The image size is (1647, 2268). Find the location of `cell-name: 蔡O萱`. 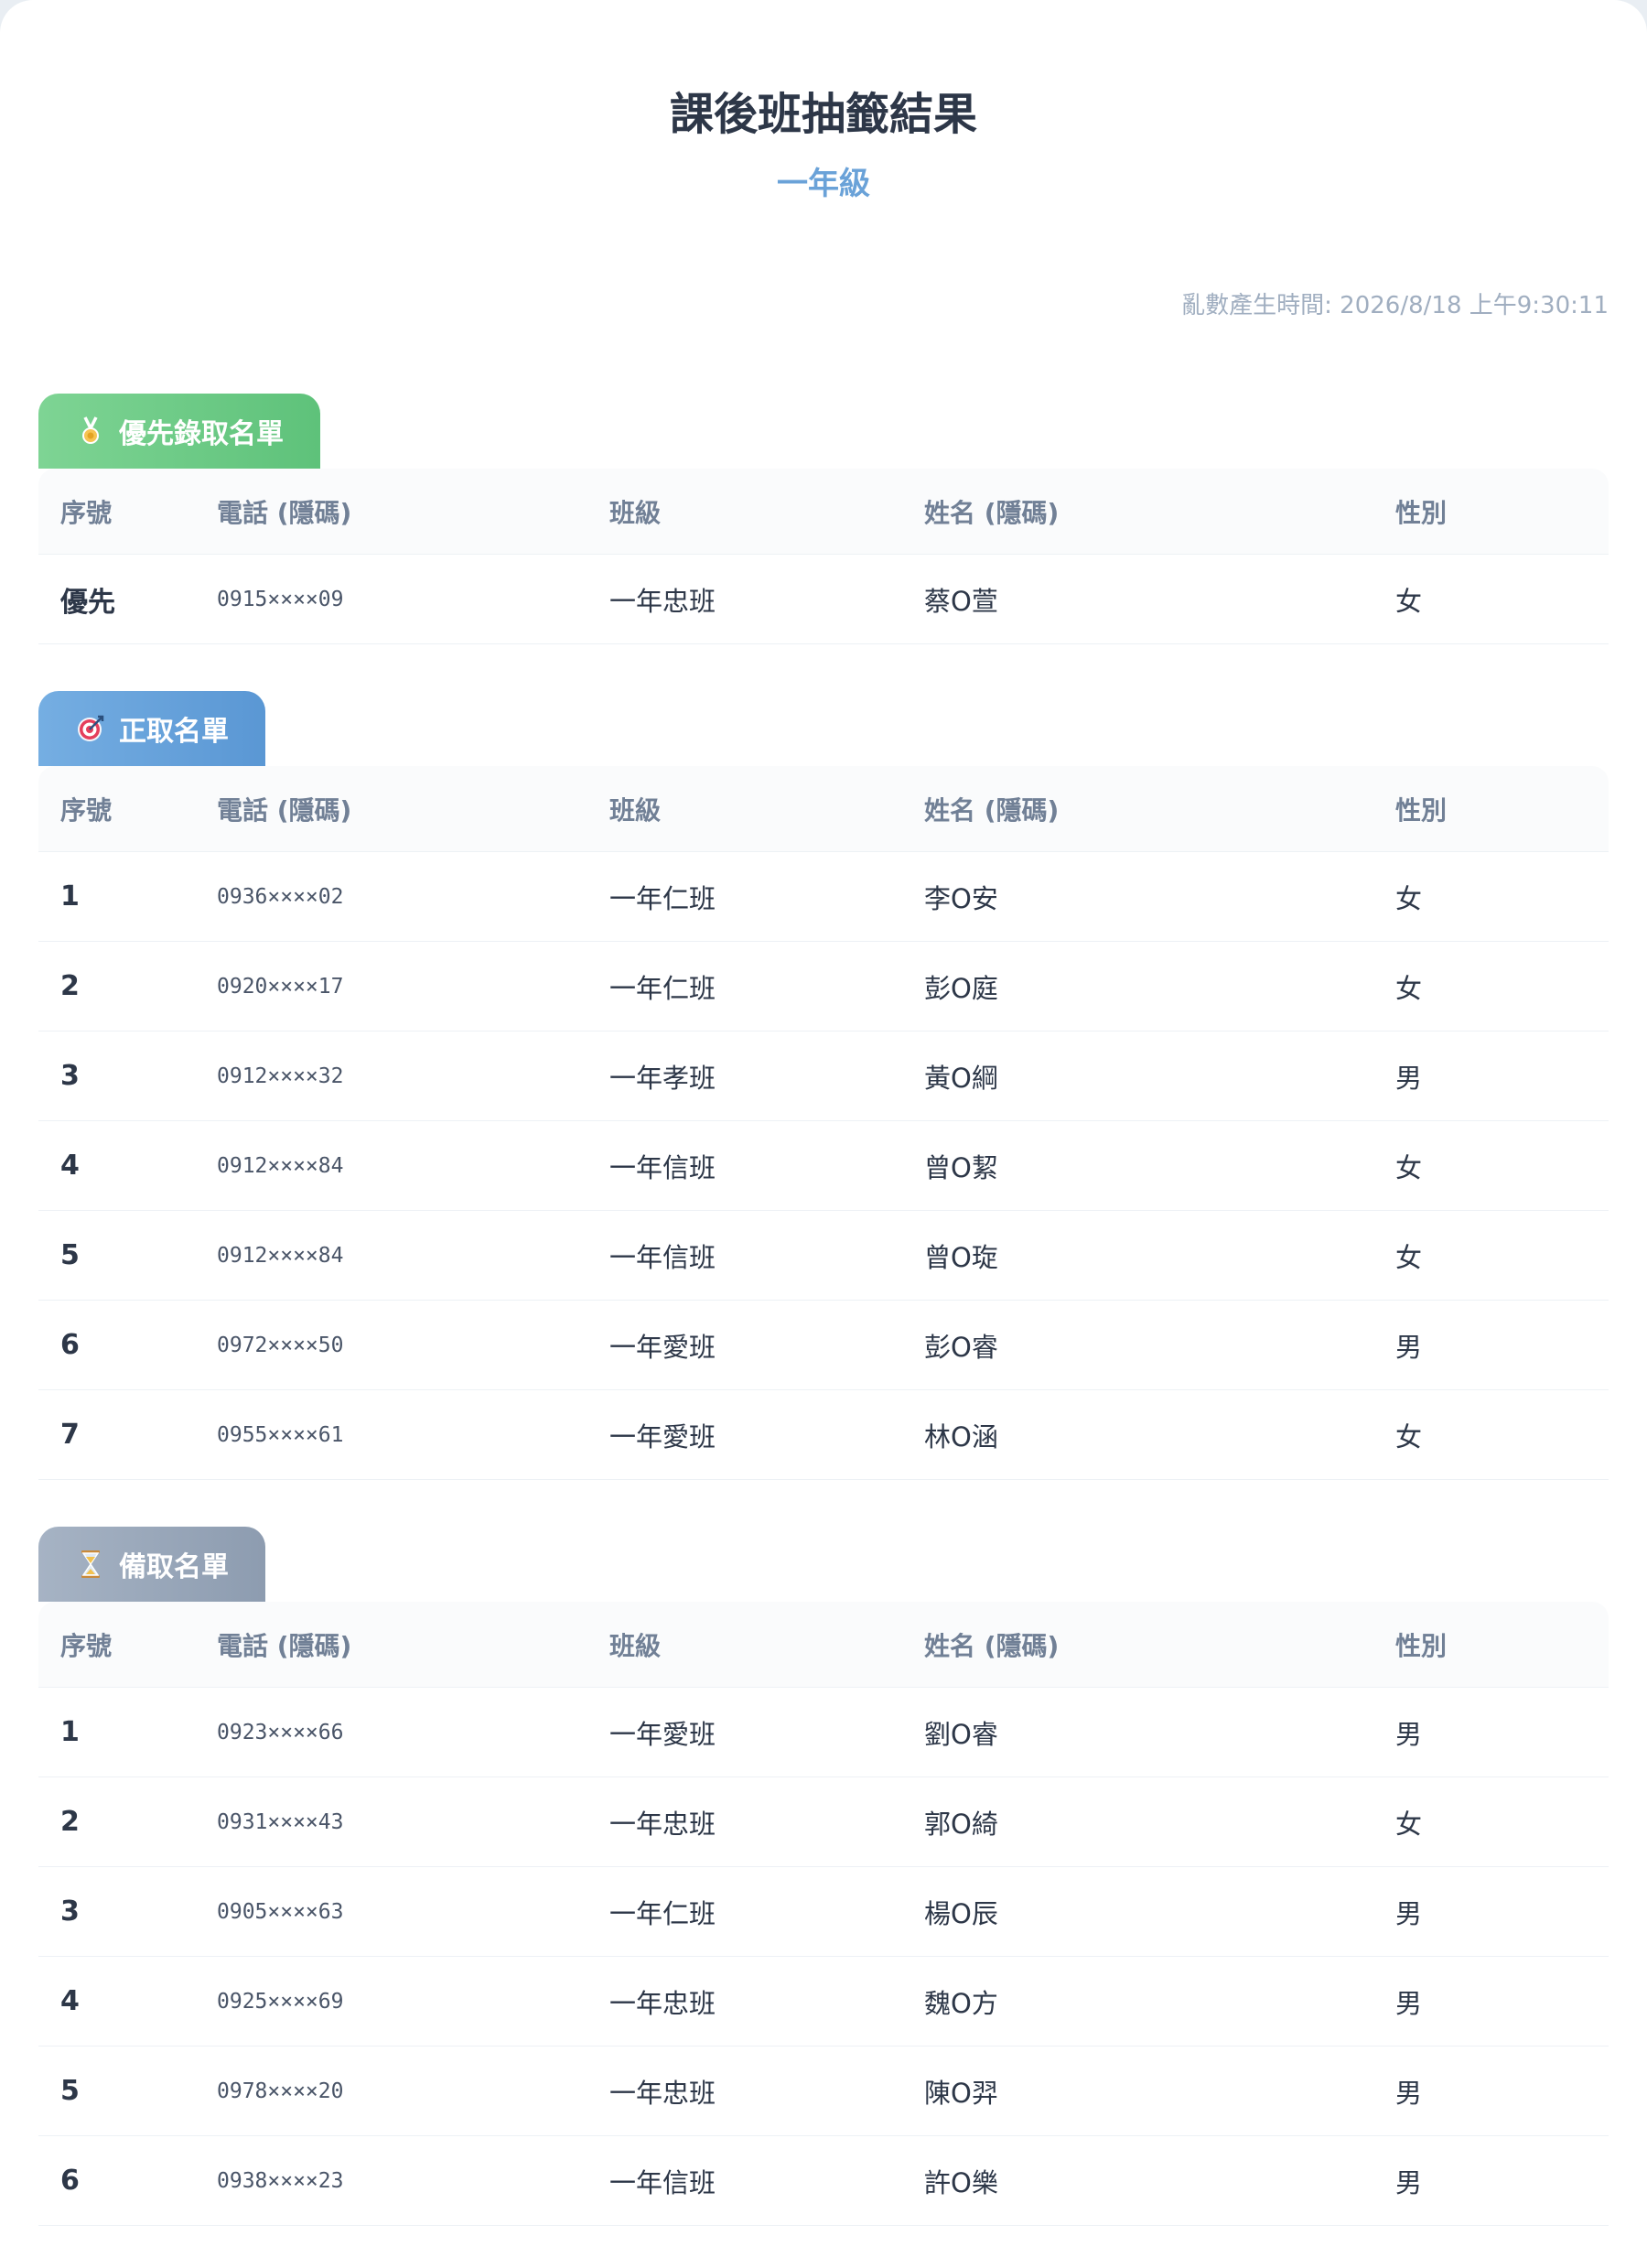

cell-name: 蔡O萱 is located at coordinates (961, 601).